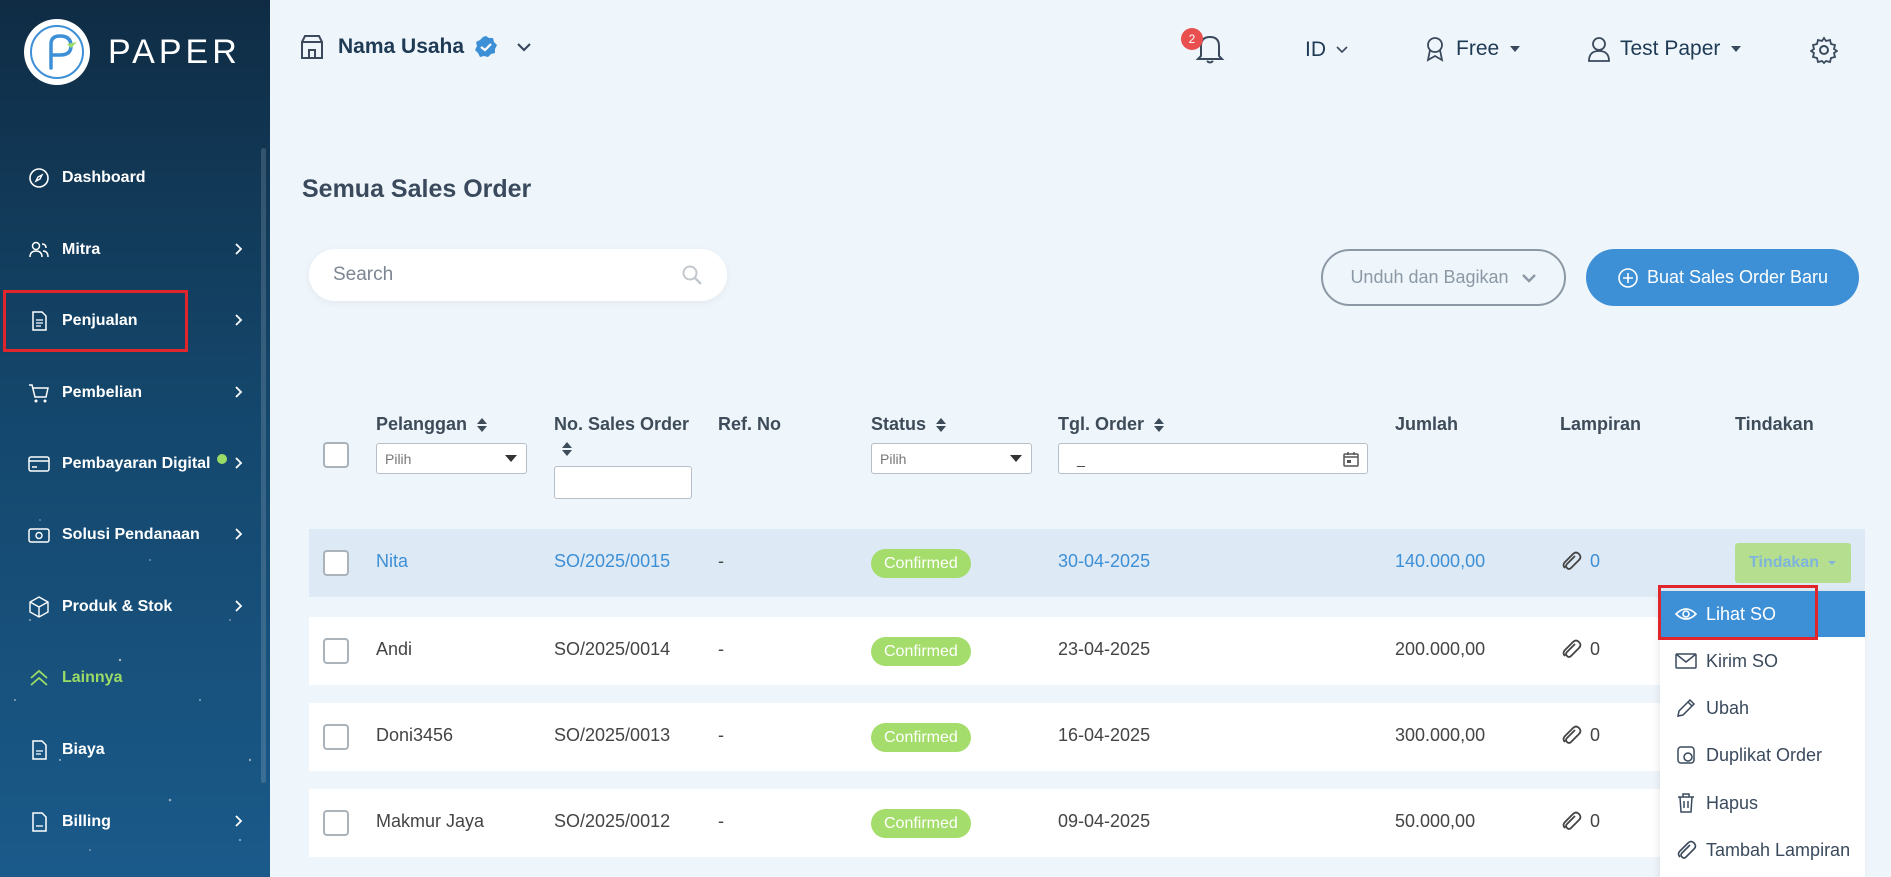 This screenshot has height=877, width=1891. I want to click on sidebar-item-label: Solusi Pendanaan, so click(131, 534).